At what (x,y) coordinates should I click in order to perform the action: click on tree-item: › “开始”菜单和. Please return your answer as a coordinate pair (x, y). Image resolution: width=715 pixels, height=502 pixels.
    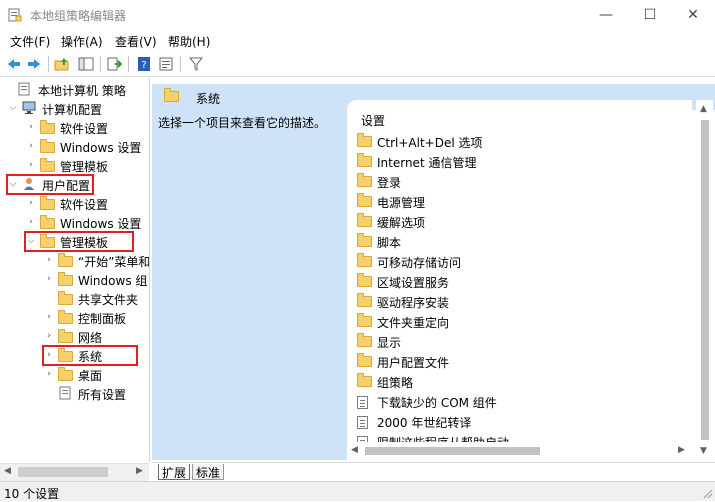
    Looking at the image, I should click on (74, 260).